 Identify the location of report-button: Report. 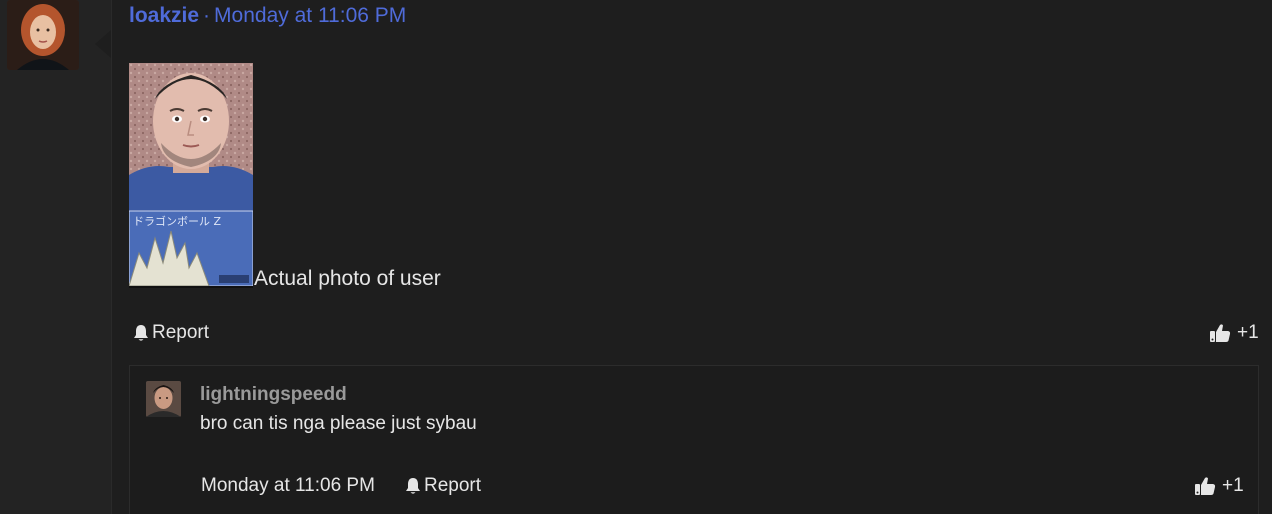
(171, 333).